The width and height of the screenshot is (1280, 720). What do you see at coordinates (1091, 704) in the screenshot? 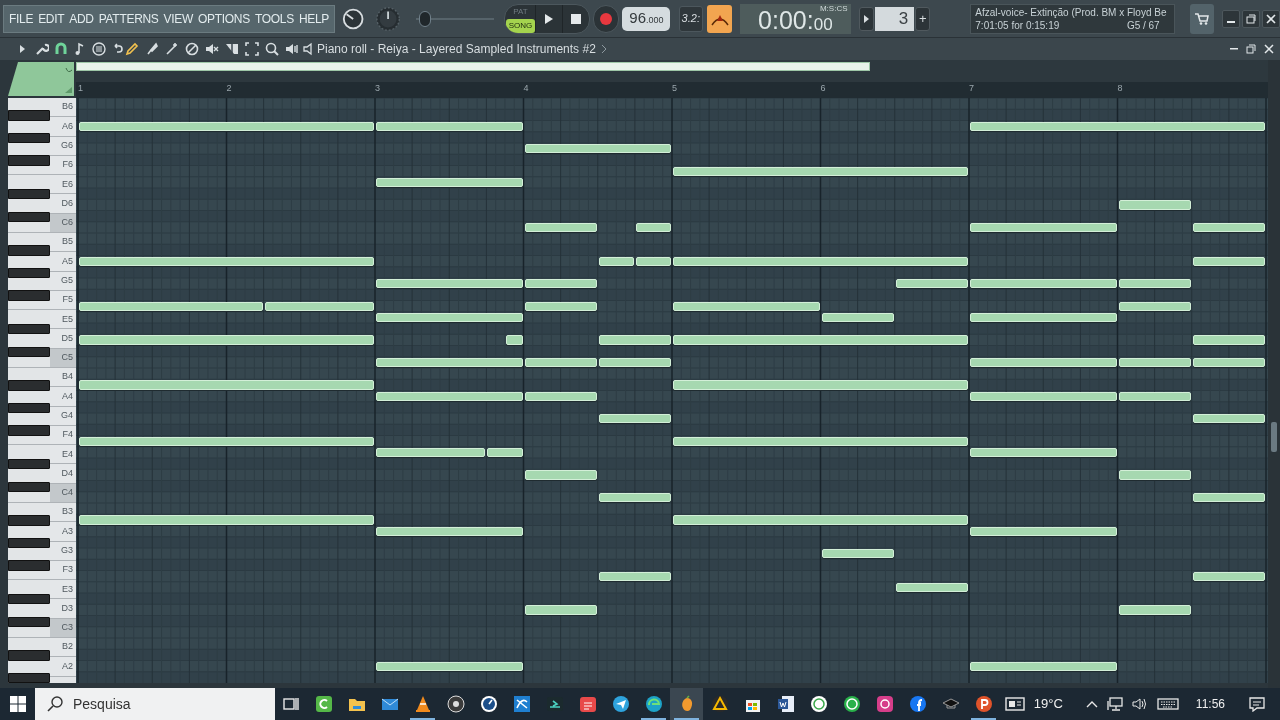
I see `chevron-up-icon` at bounding box center [1091, 704].